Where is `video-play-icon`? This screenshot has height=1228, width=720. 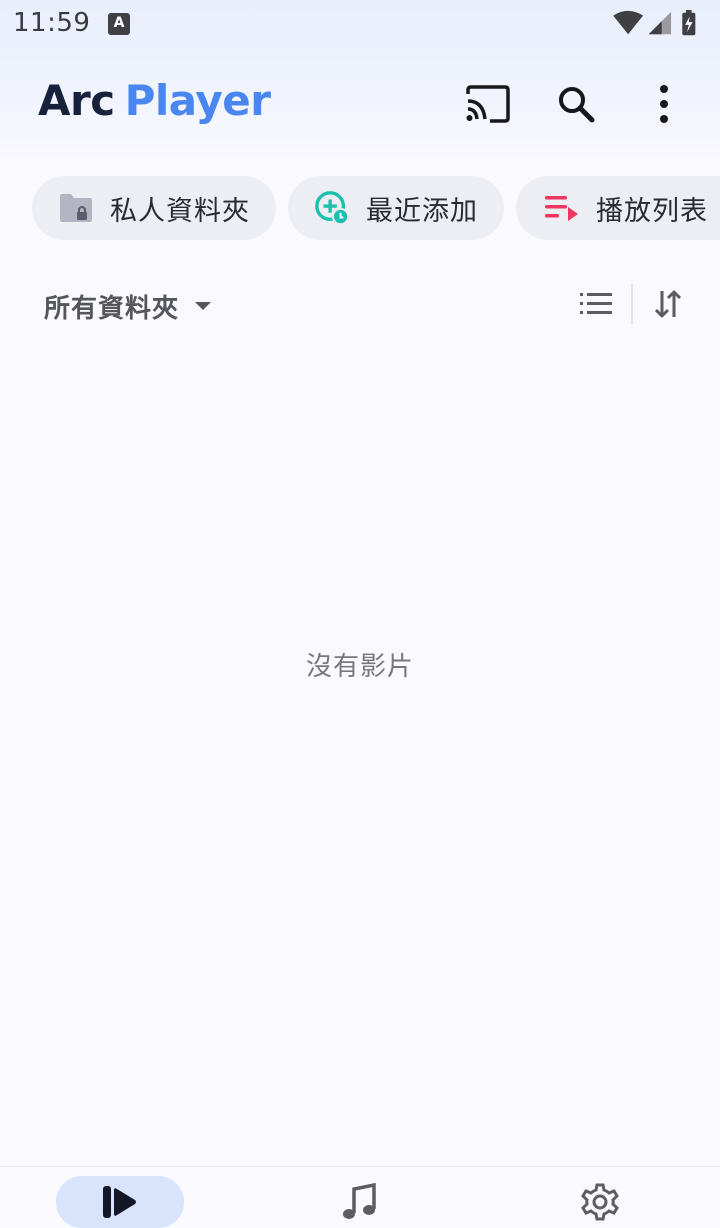 video-play-icon is located at coordinates (119, 1202).